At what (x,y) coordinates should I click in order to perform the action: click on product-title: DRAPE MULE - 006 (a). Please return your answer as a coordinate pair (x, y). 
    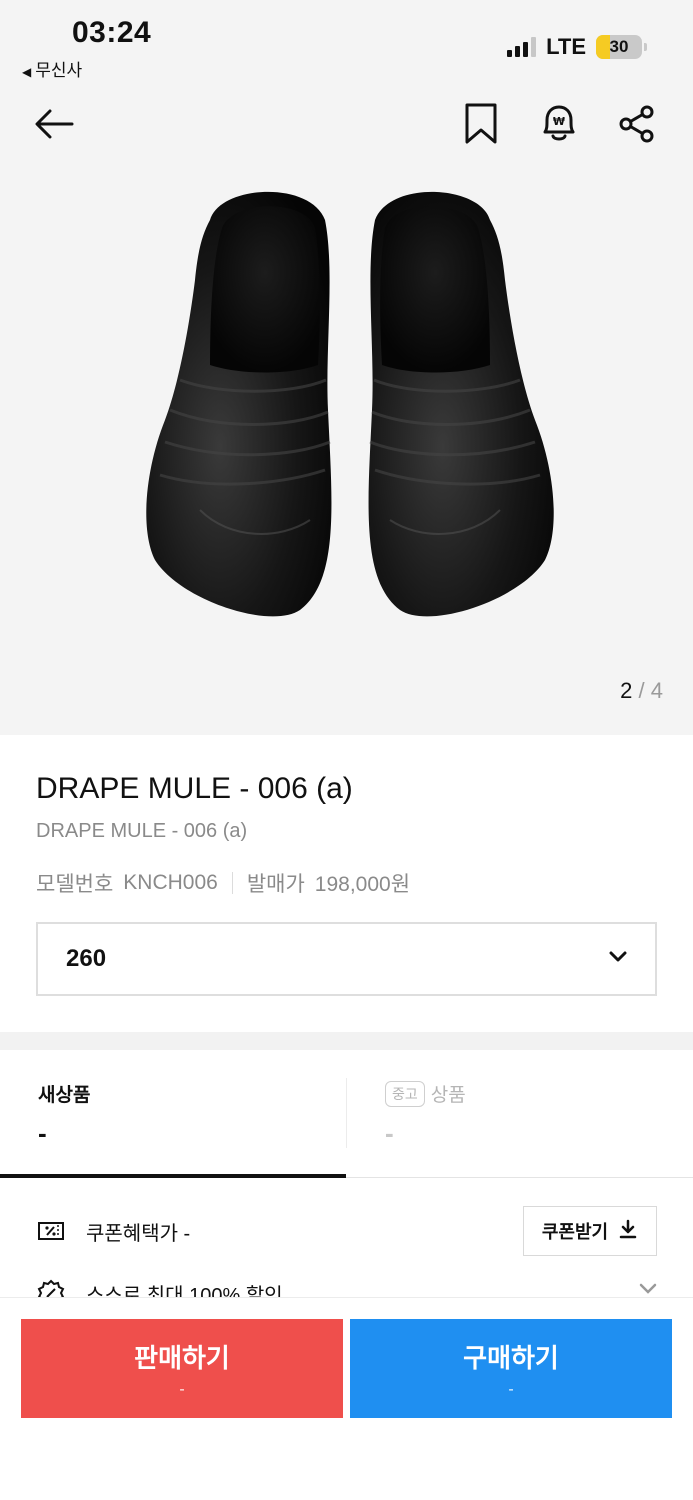
    Looking at the image, I should click on (194, 788).